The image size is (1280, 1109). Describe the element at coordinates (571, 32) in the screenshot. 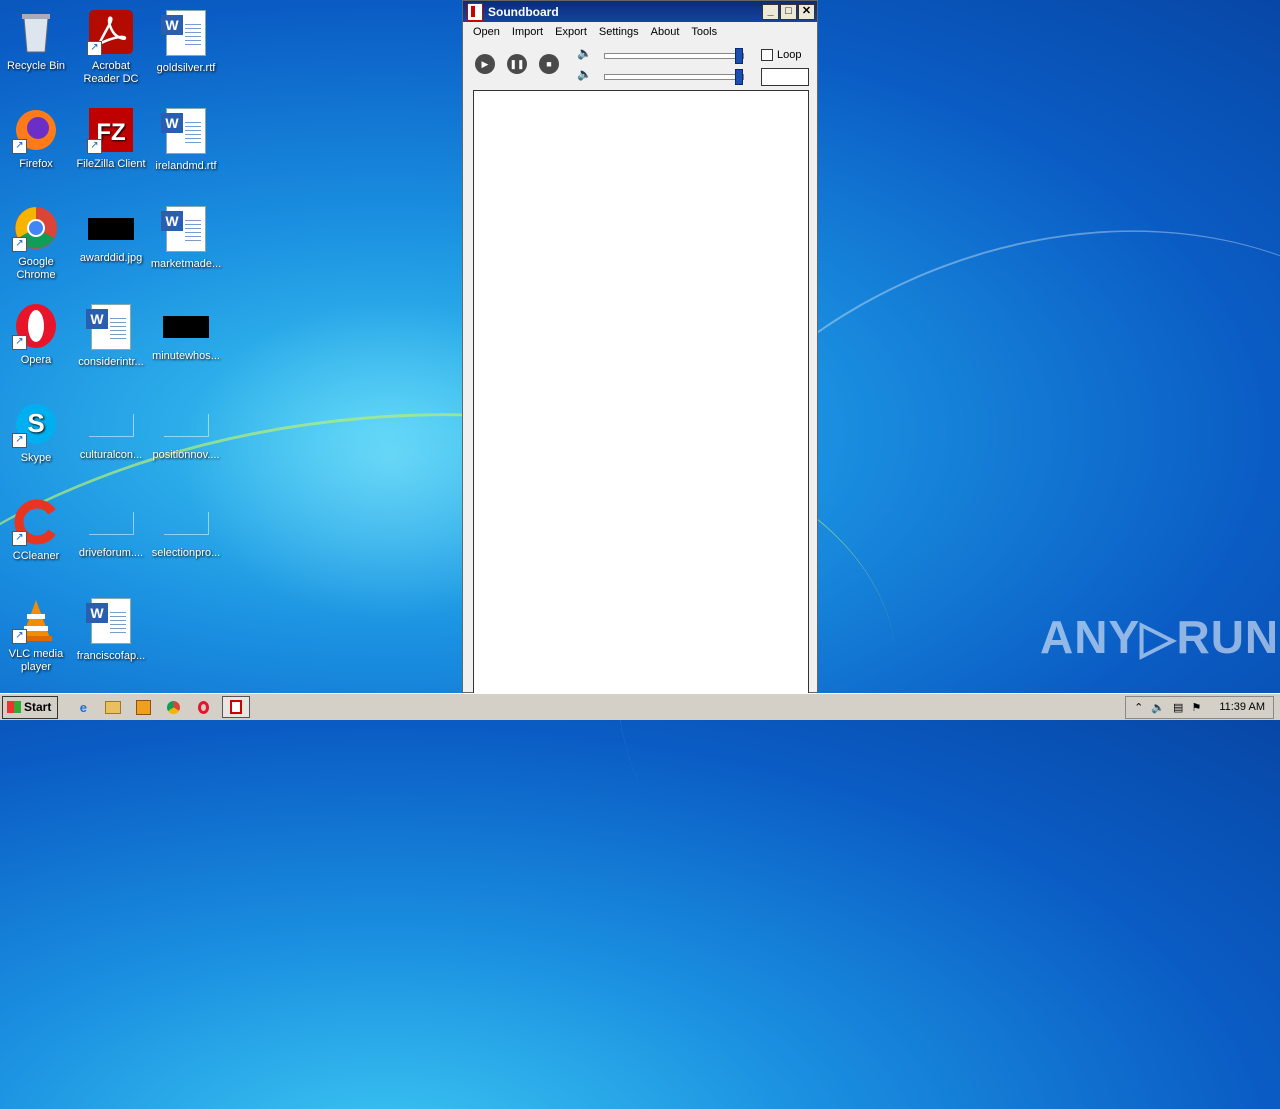

I see `menu-export: Export` at that location.